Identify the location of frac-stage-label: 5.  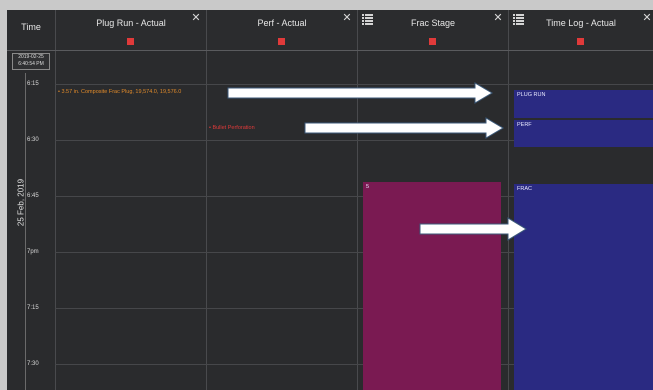
(368, 187).